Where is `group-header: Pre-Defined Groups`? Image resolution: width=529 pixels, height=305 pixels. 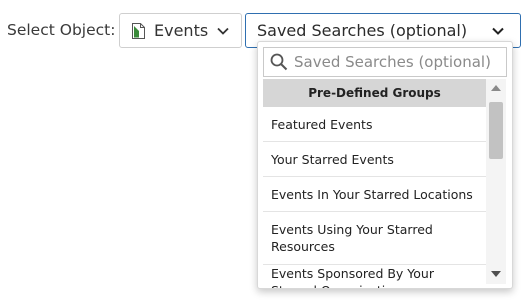
group-header: Pre-Defined Groups is located at coordinates (374, 93).